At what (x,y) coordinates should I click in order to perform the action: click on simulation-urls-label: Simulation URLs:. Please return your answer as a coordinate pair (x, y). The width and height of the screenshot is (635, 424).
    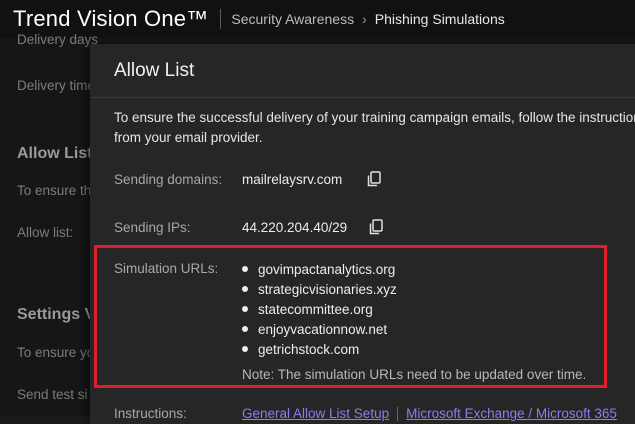
    Looking at the image, I should click on (166, 268).